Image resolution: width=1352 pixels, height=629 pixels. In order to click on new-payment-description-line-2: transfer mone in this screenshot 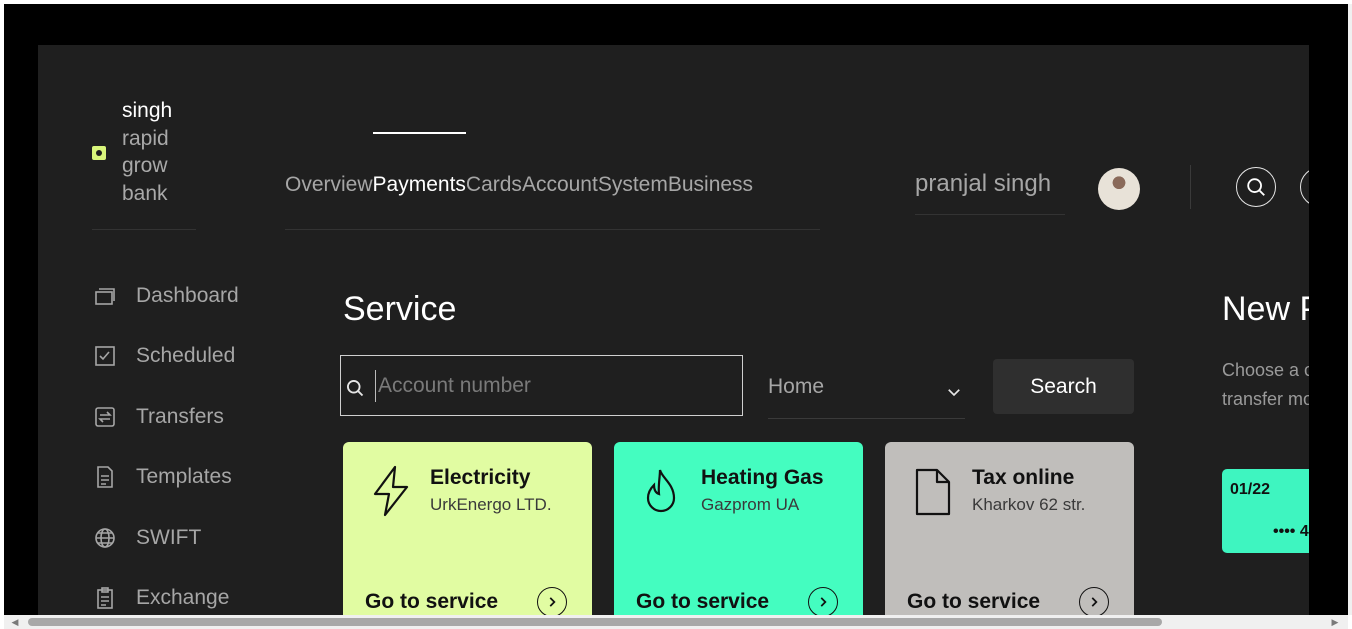, I will do `click(1267, 399)`.